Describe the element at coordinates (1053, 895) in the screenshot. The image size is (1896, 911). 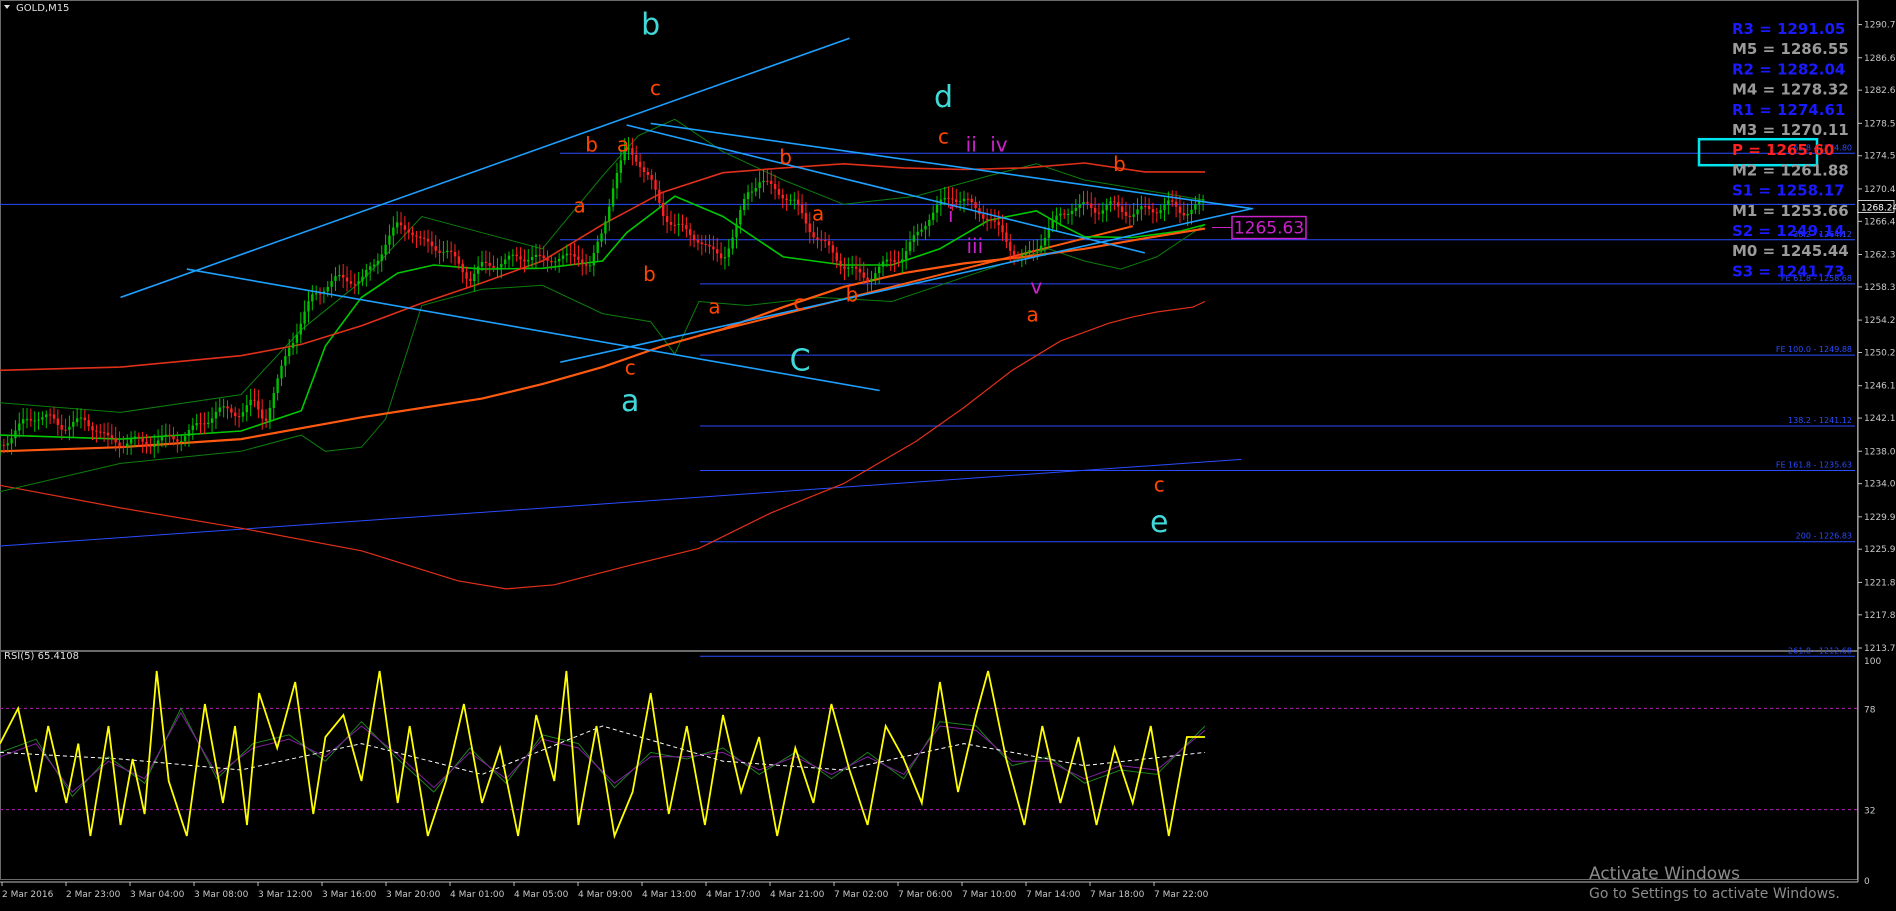
I see `x-axis-tick-label: 7 Mar 14:00` at that location.